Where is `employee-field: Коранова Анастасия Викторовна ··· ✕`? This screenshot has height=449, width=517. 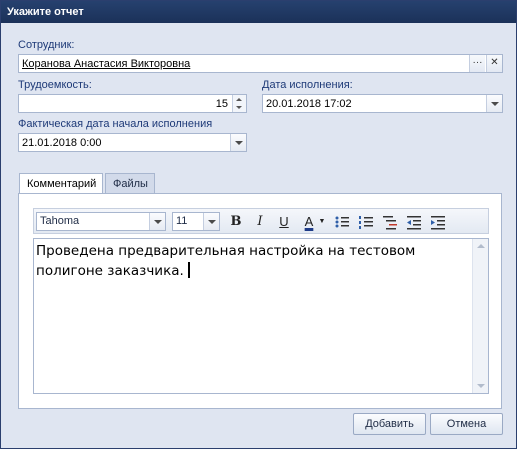
employee-field: Коранова Анастасия Викторовна ··· ✕ is located at coordinates (260, 63).